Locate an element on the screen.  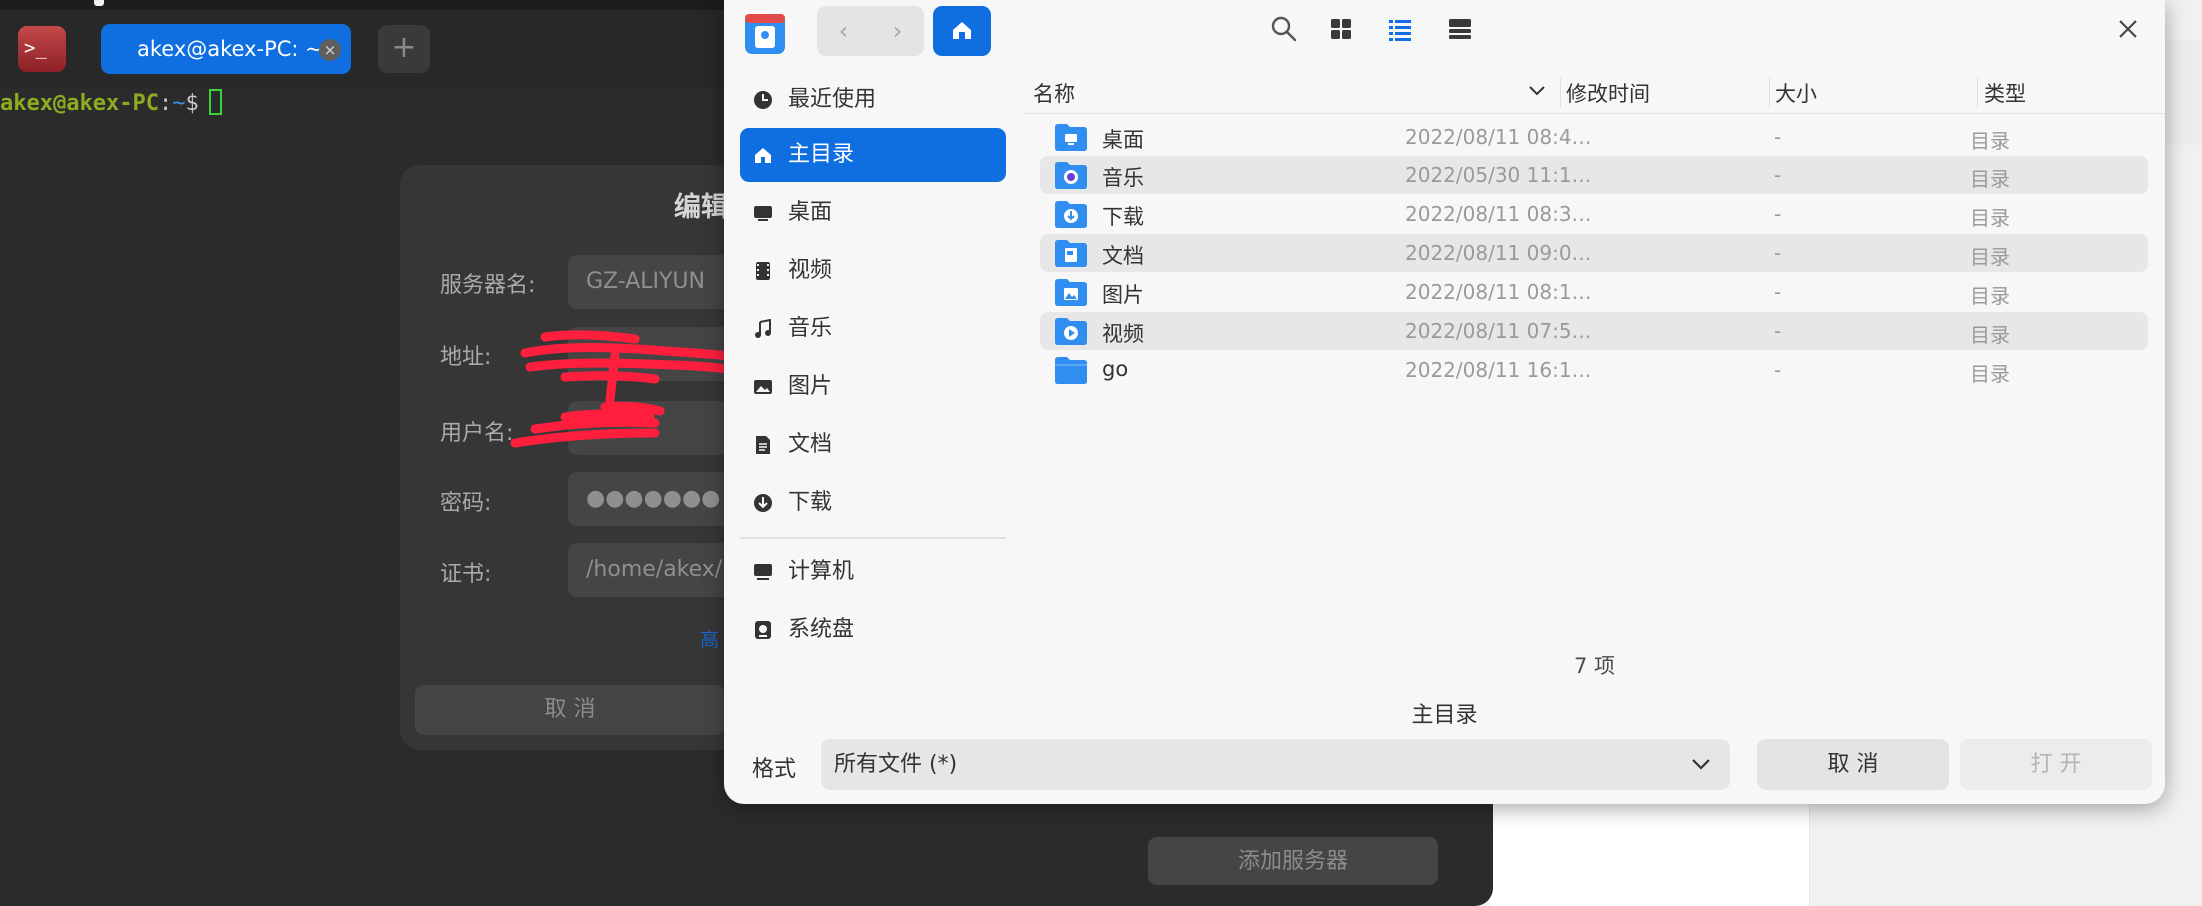
sort-chevron-down-icon is located at coordinates (1537, 91).